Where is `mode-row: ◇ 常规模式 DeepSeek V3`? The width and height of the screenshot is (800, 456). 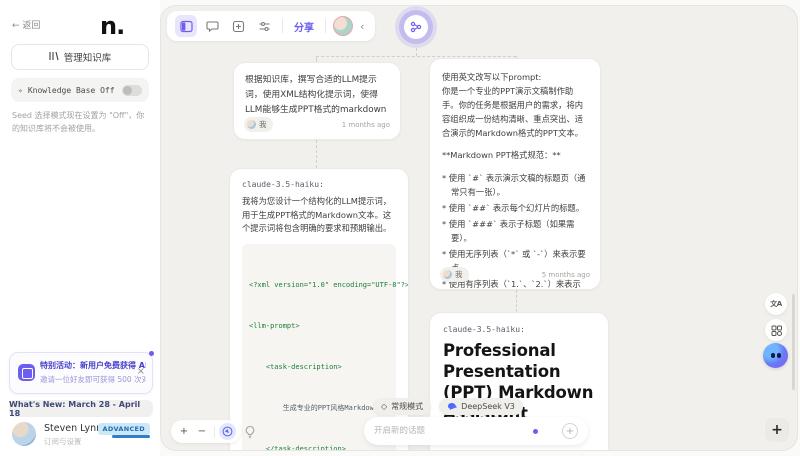
mode-row: ◇ 常规模式 DeepSeek V3 is located at coordinates (448, 406).